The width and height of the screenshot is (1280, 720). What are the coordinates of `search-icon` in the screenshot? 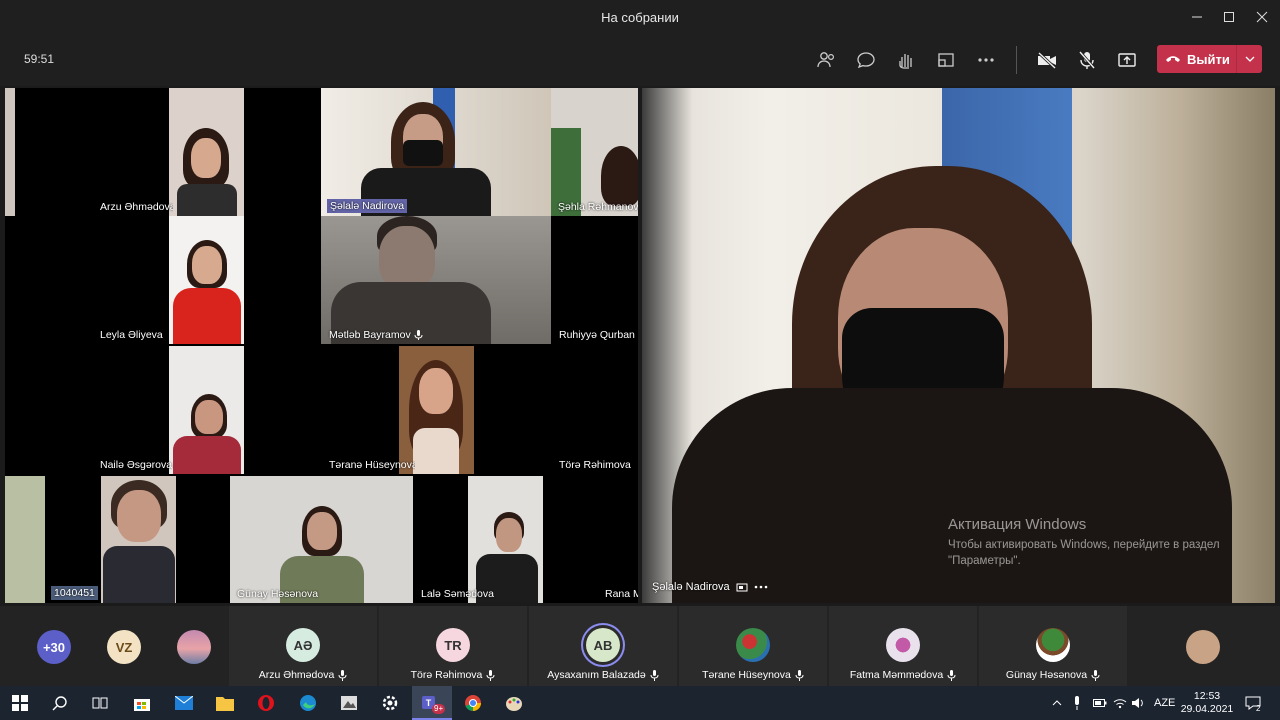 It's located at (60, 703).